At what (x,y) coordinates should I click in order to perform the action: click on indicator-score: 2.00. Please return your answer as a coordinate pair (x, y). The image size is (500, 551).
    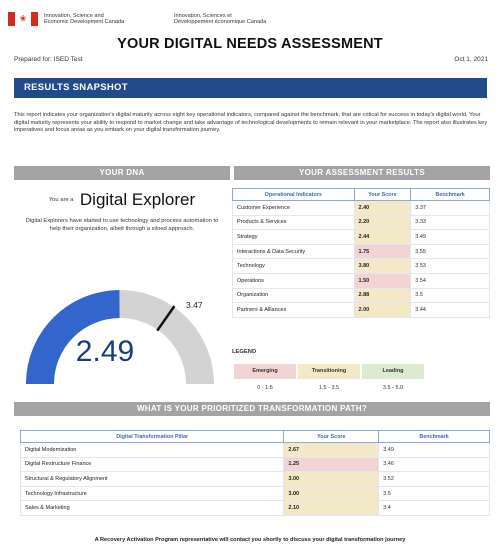
    Looking at the image, I should click on (382, 310).